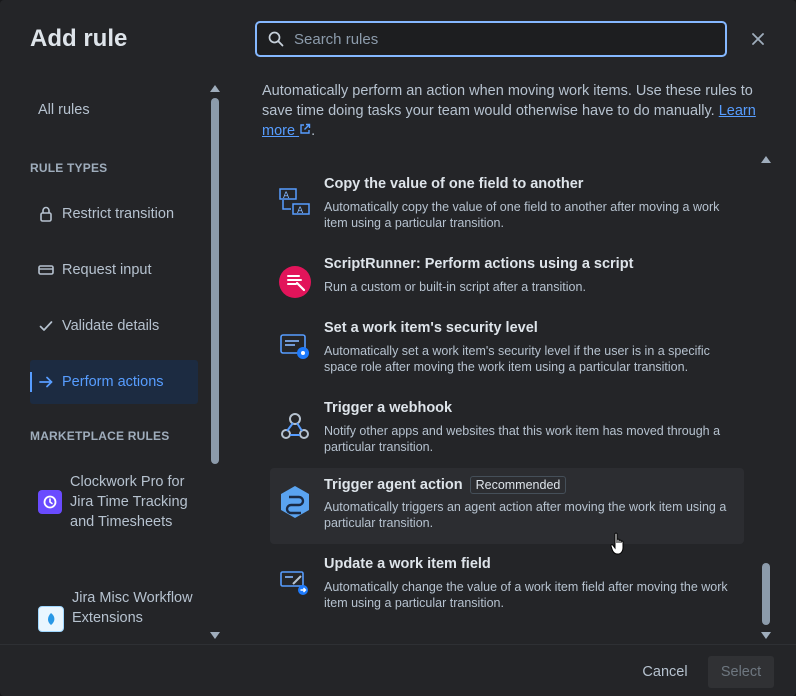 This screenshot has width=796, height=696. Describe the element at coordinates (295, 426) in the screenshot. I see `webhook-icon` at that location.